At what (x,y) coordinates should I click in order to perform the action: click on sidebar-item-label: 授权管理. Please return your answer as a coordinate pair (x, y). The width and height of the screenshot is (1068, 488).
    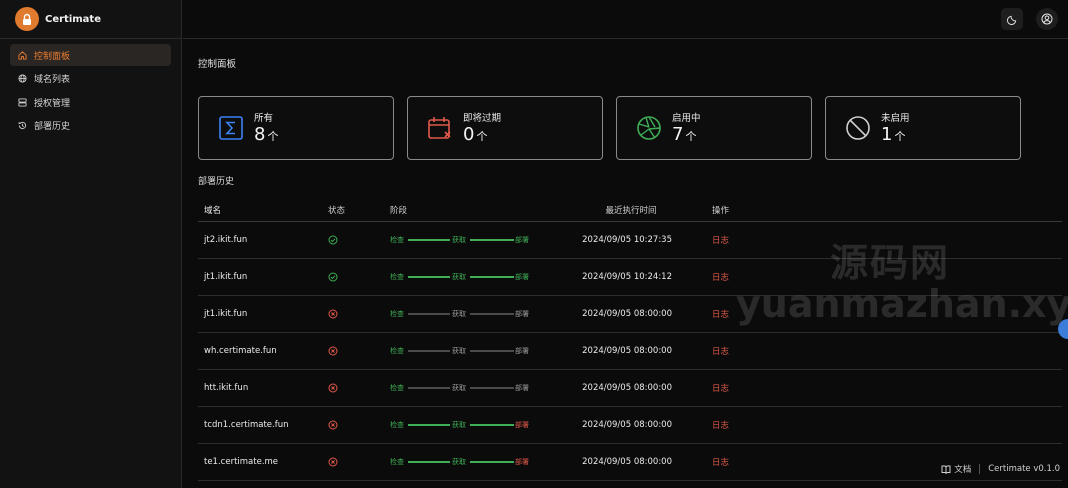
    Looking at the image, I should click on (52, 103).